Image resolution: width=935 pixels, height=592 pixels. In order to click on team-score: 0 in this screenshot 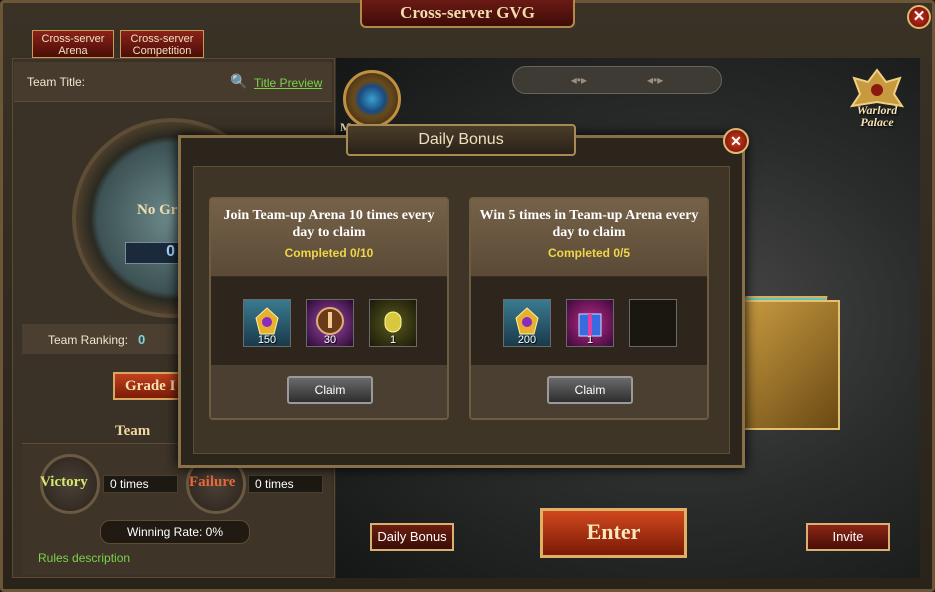, I will do `click(152, 253)`.